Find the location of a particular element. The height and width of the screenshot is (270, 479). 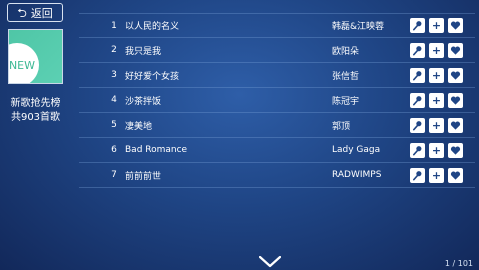

song-title: 沙茶拌饭 is located at coordinates (143, 101).